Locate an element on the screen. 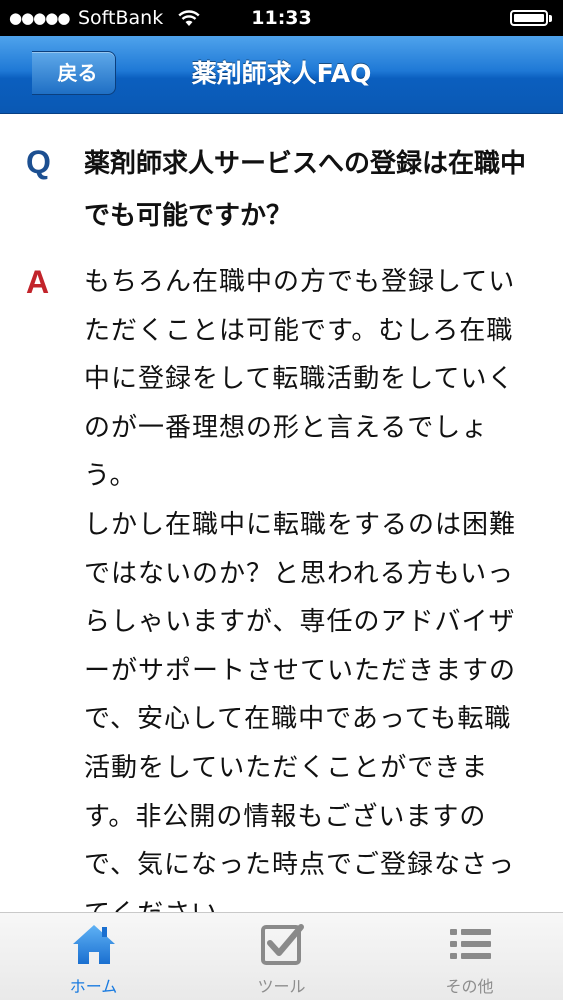  page-title: 薬剤師求人FAQ is located at coordinates (281, 73).